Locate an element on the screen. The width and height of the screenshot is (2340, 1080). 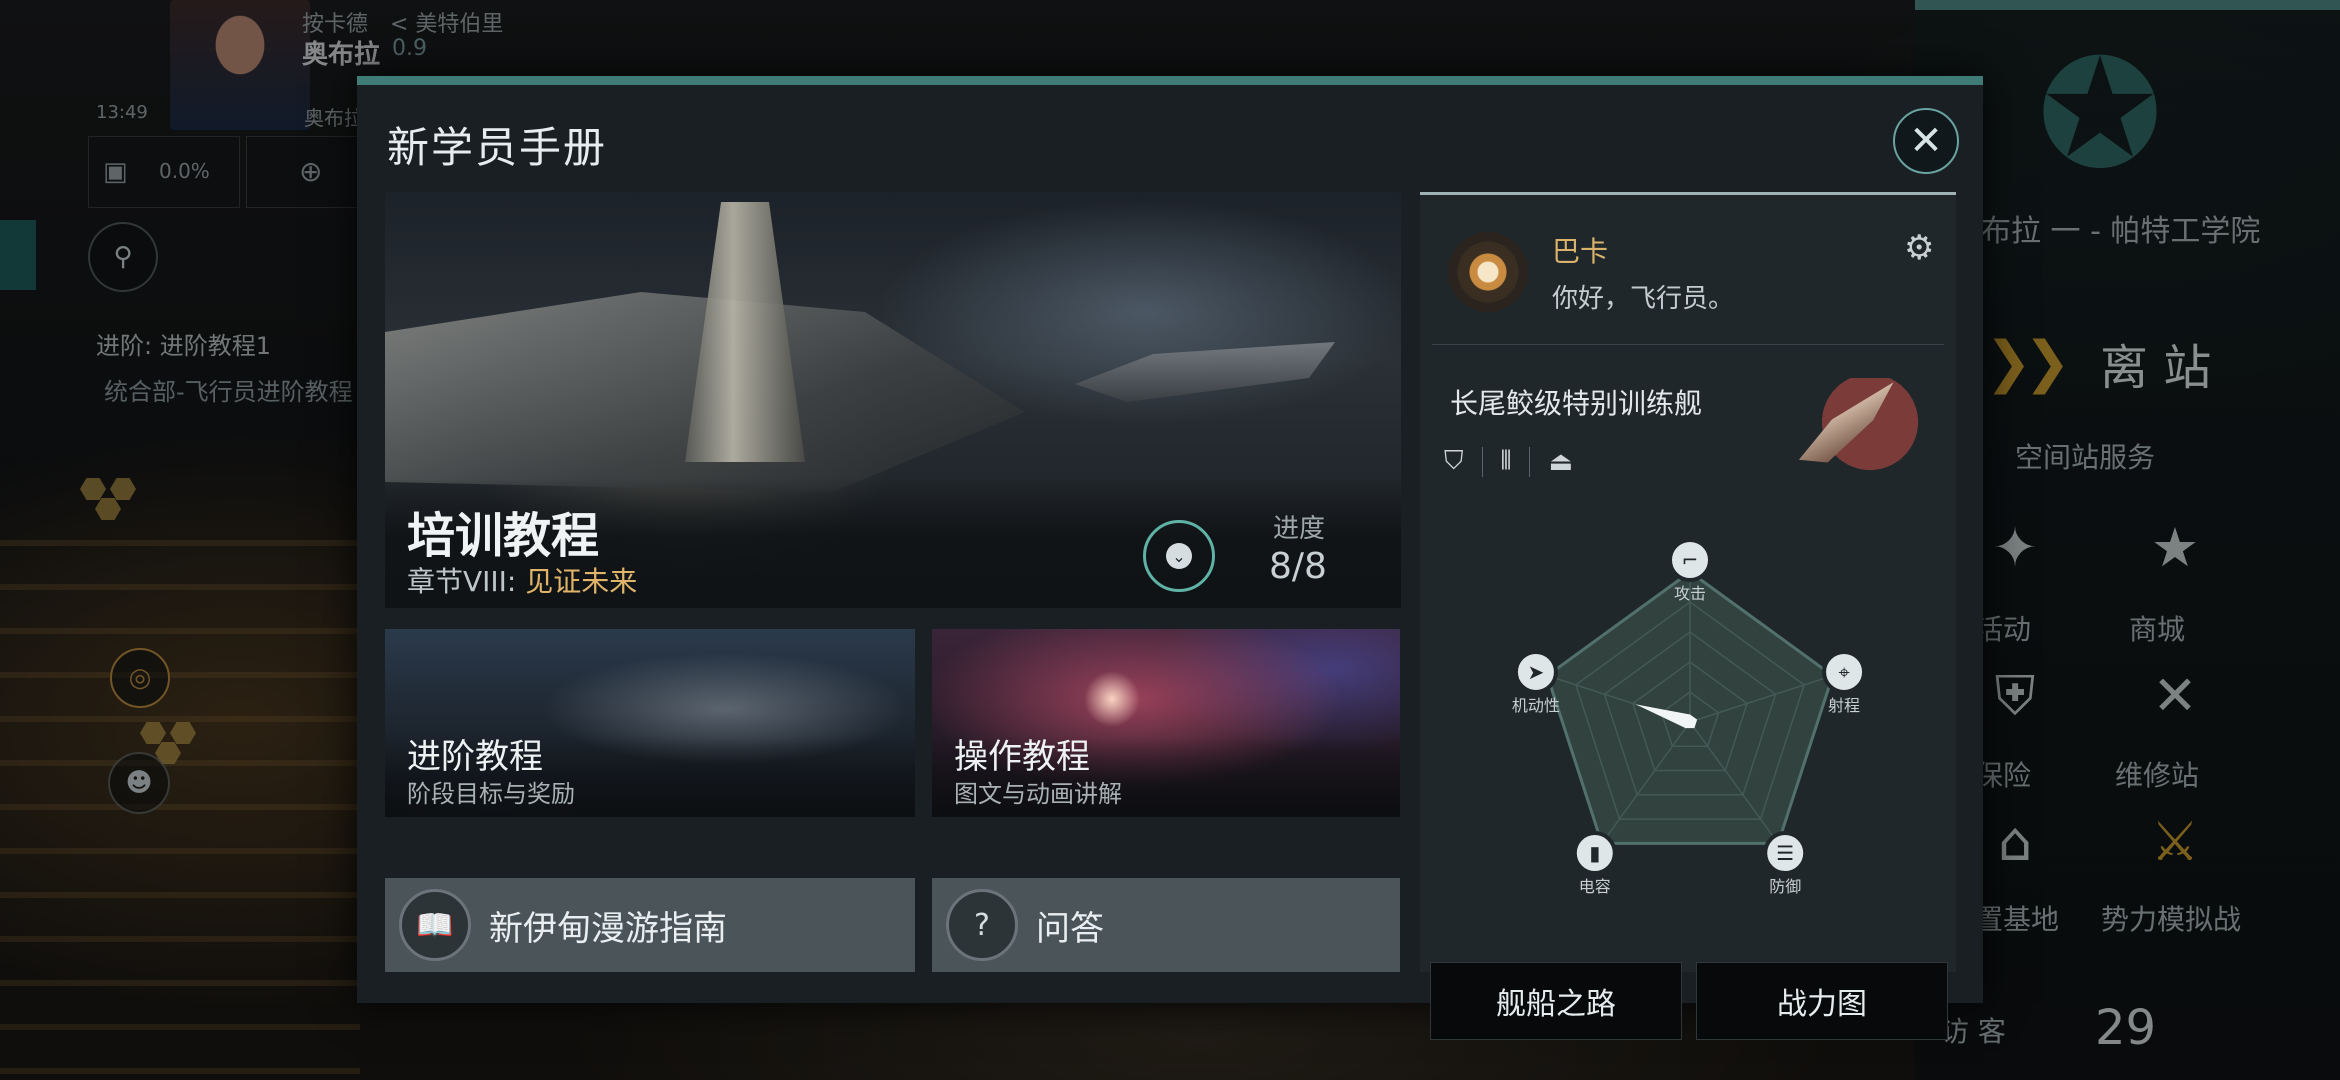
radar-axis-label: 攻击 is located at coordinates (1689, 593).